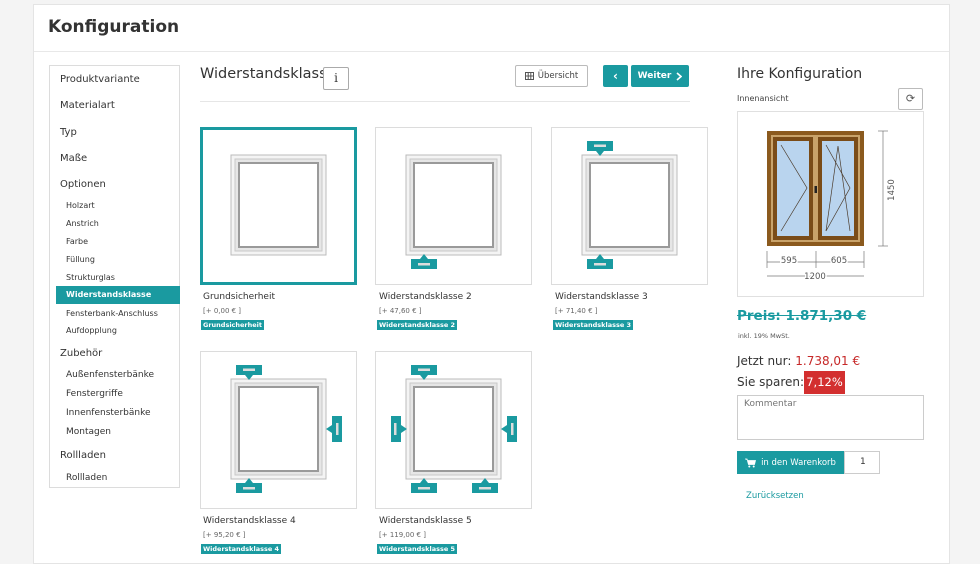 Image resolution: width=980 pixels, height=564 pixels. What do you see at coordinates (239, 297) in the screenshot?
I see `option-name: Grundsicherheit` at bounding box center [239, 297].